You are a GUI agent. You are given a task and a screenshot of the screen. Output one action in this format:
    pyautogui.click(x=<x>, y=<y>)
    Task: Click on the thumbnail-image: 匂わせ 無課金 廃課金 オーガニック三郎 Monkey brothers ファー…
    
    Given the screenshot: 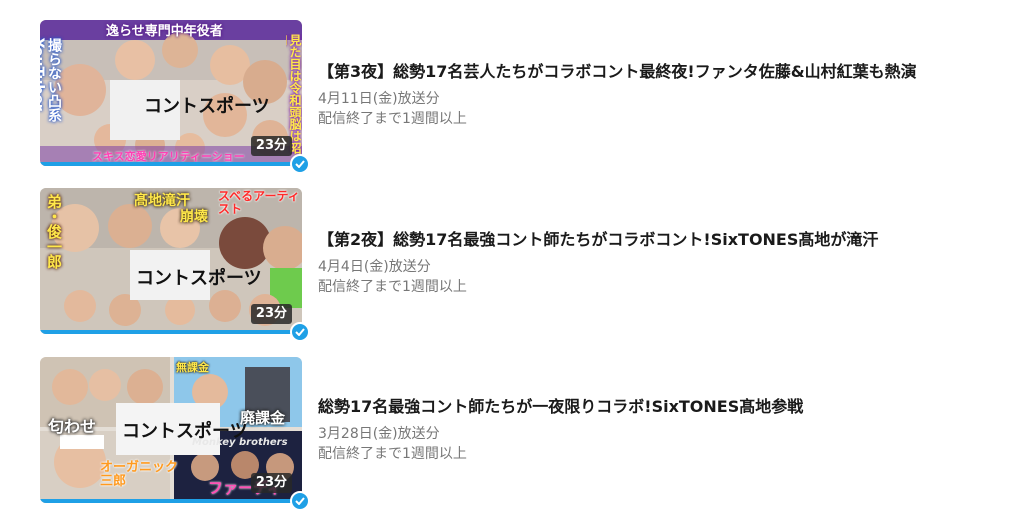 What is the action you would take?
    pyautogui.click(x=171, y=430)
    